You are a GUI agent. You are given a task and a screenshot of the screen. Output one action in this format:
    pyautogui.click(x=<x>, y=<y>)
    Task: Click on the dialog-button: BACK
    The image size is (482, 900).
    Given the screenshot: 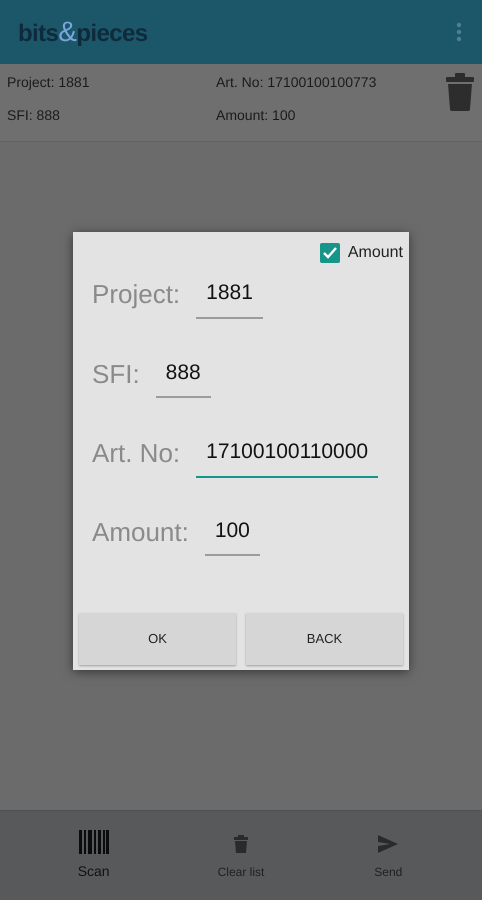 What is the action you would take?
    pyautogui.click(x=324, y=639)
    